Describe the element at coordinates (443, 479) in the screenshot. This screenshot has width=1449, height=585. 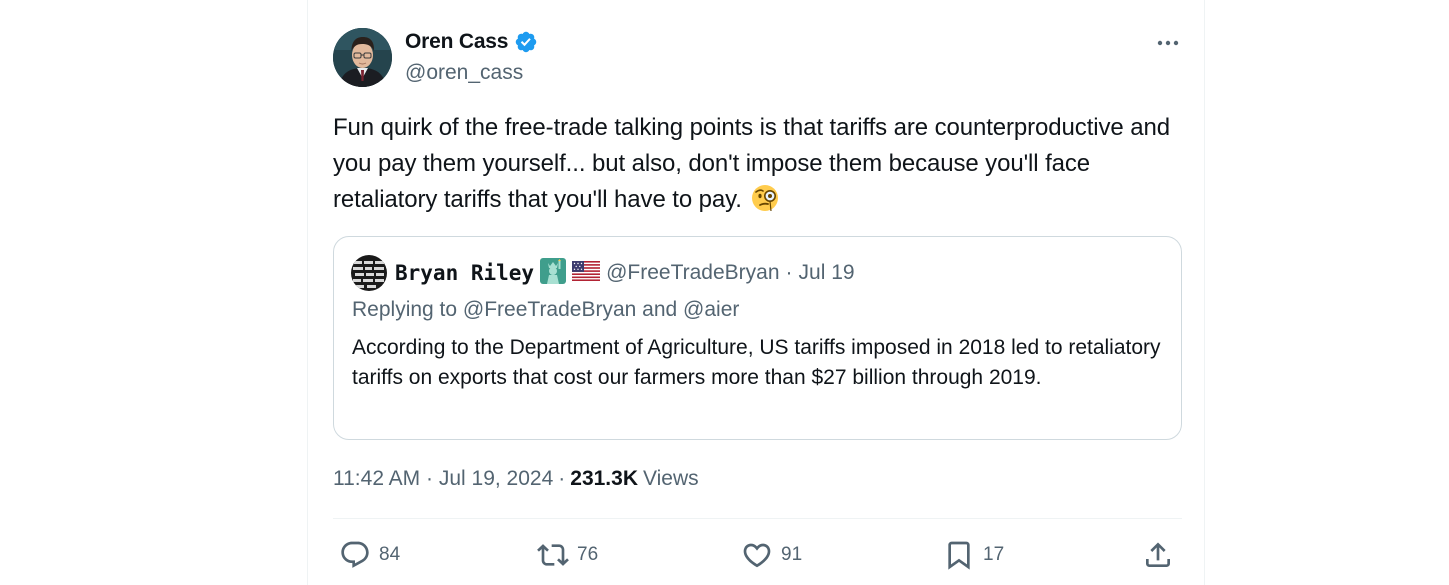
I see `tweet-timestamp: 11:42 AM · Jul 19, 2024` at that location.